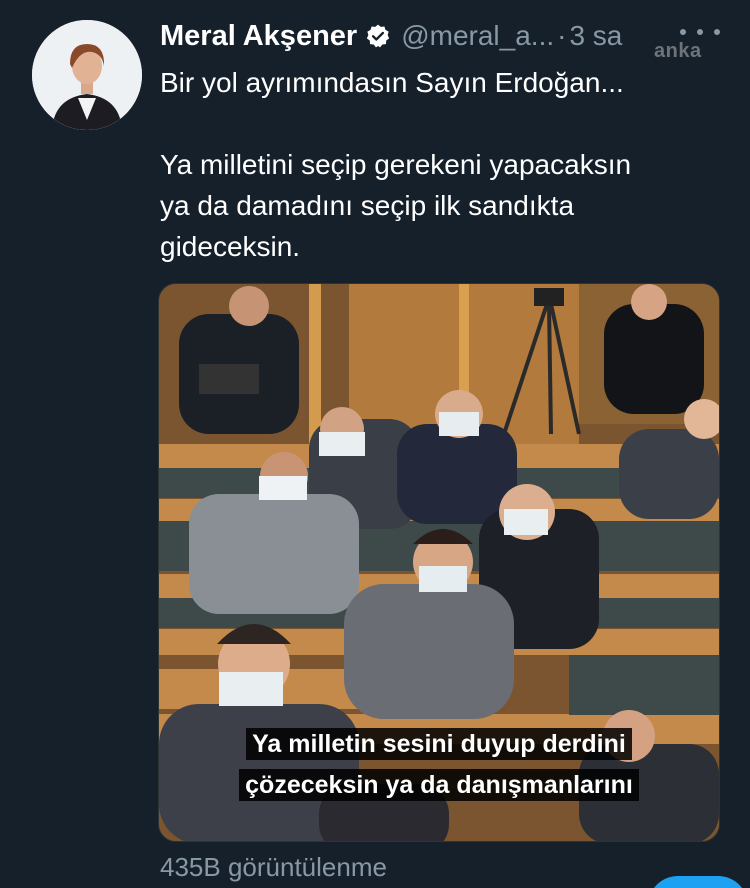  Describe the element at coordinates (230, 246) in the screenshot. I see `tweet-text-line: gideceksin.` at that location.